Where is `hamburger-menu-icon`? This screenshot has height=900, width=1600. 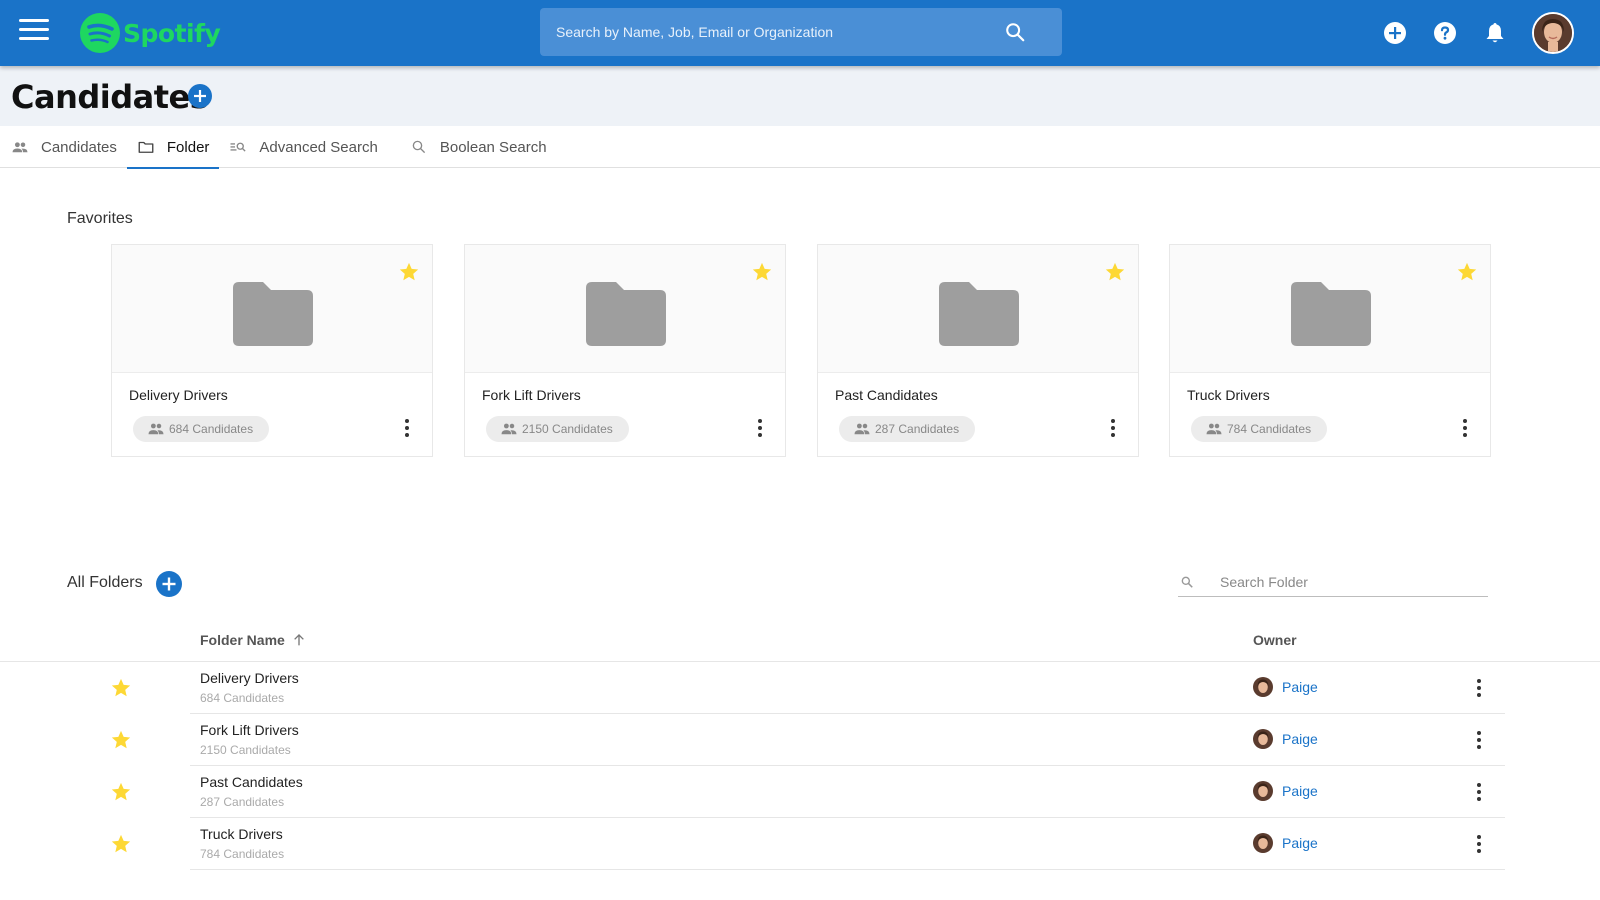
hamburger-menu-icon is located at coordinates (35, 33).